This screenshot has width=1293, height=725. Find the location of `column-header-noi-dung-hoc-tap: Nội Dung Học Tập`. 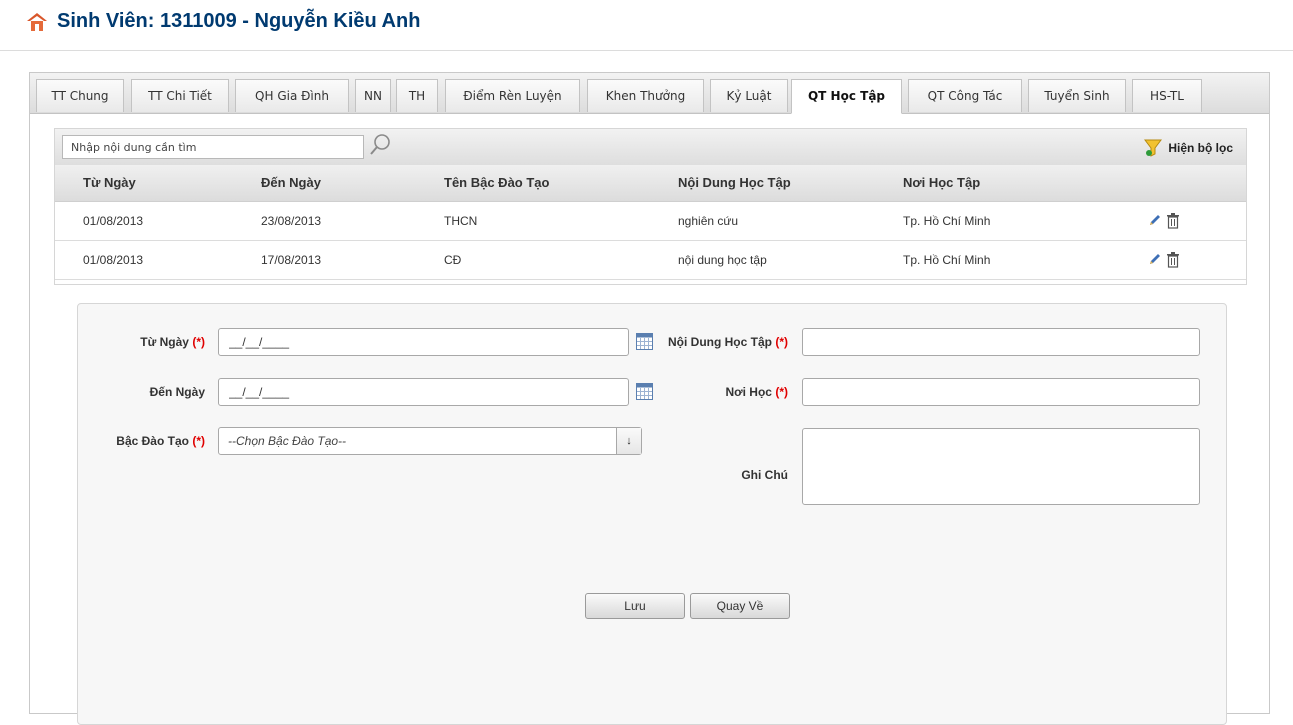

column-header-noi-dung-hoc-tap: Nội Dung Học Tập is located at coordinates (734, 183).